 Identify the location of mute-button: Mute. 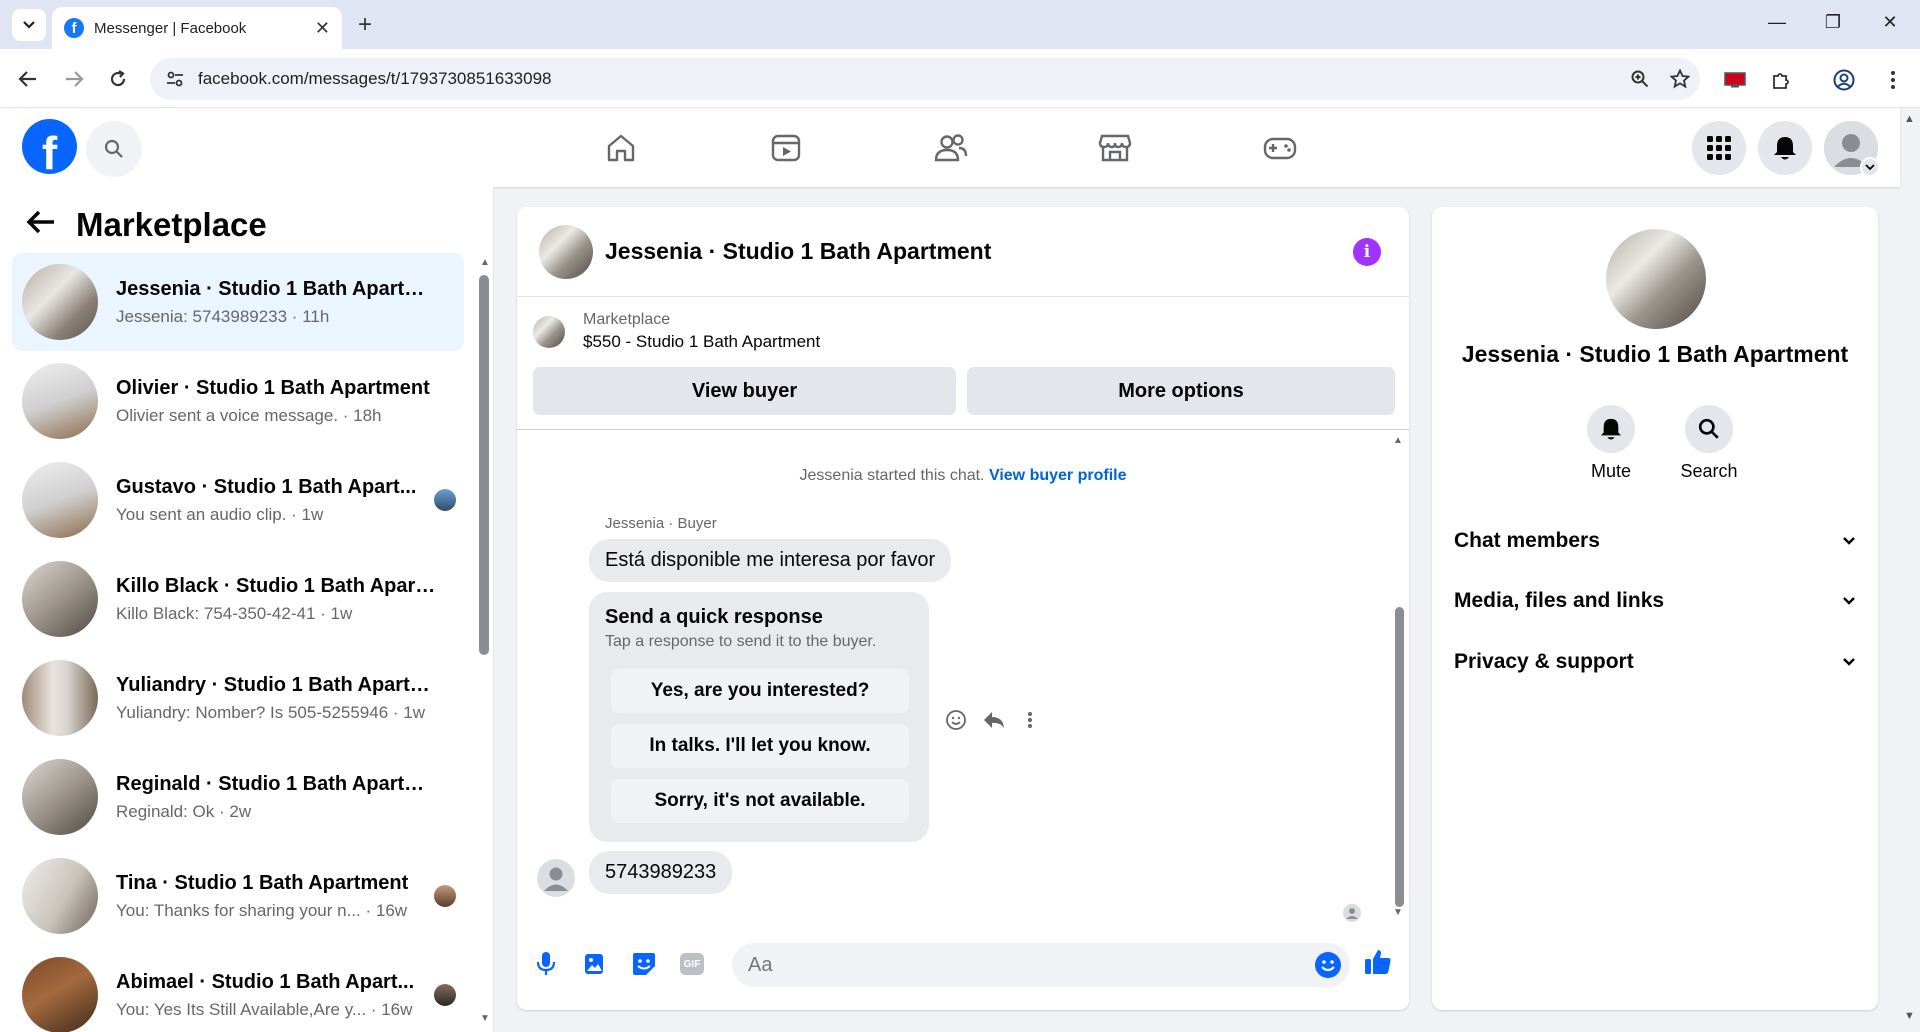
(1611, 443).